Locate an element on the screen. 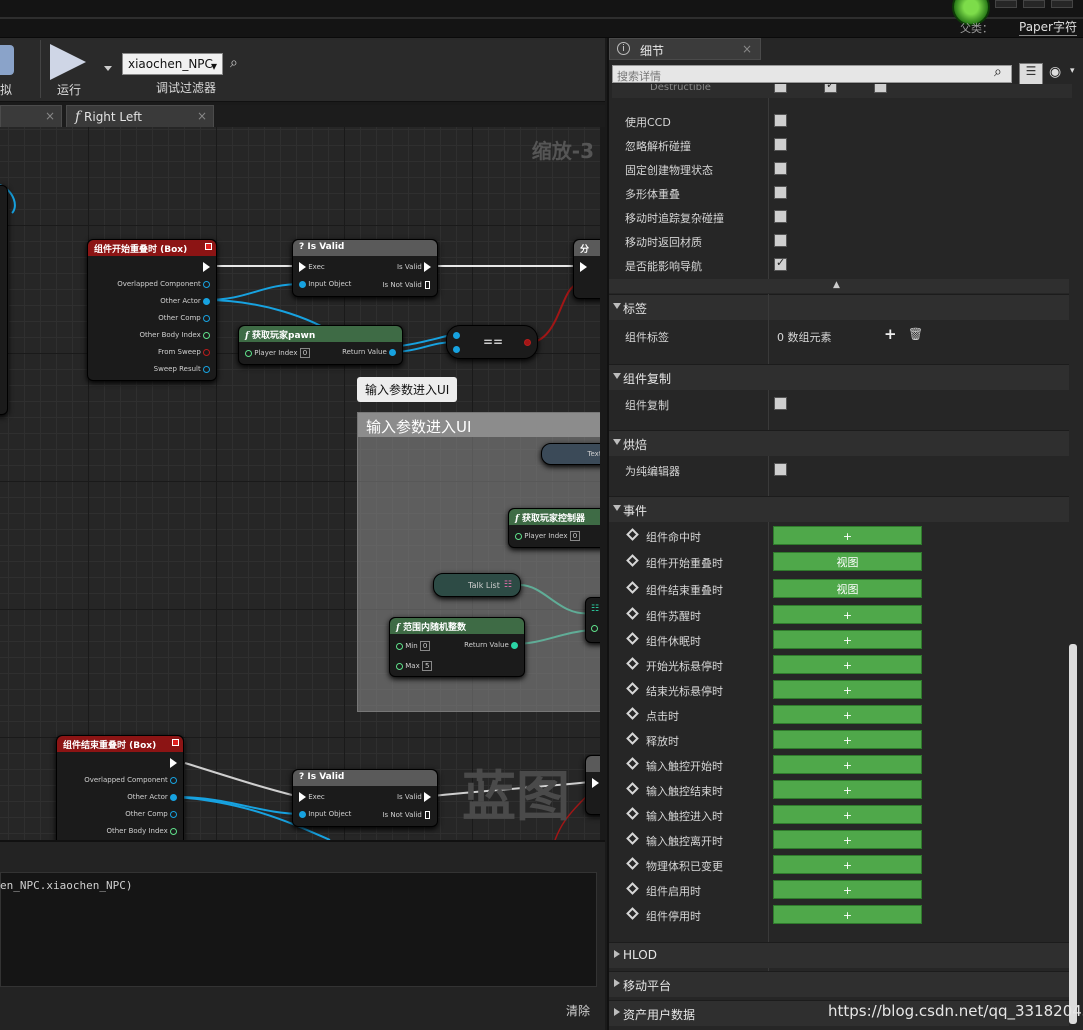 The width and height of the screenshot is (1083, 1030). tab-right-left: f Right Left × is located at coordinates (140, 116).